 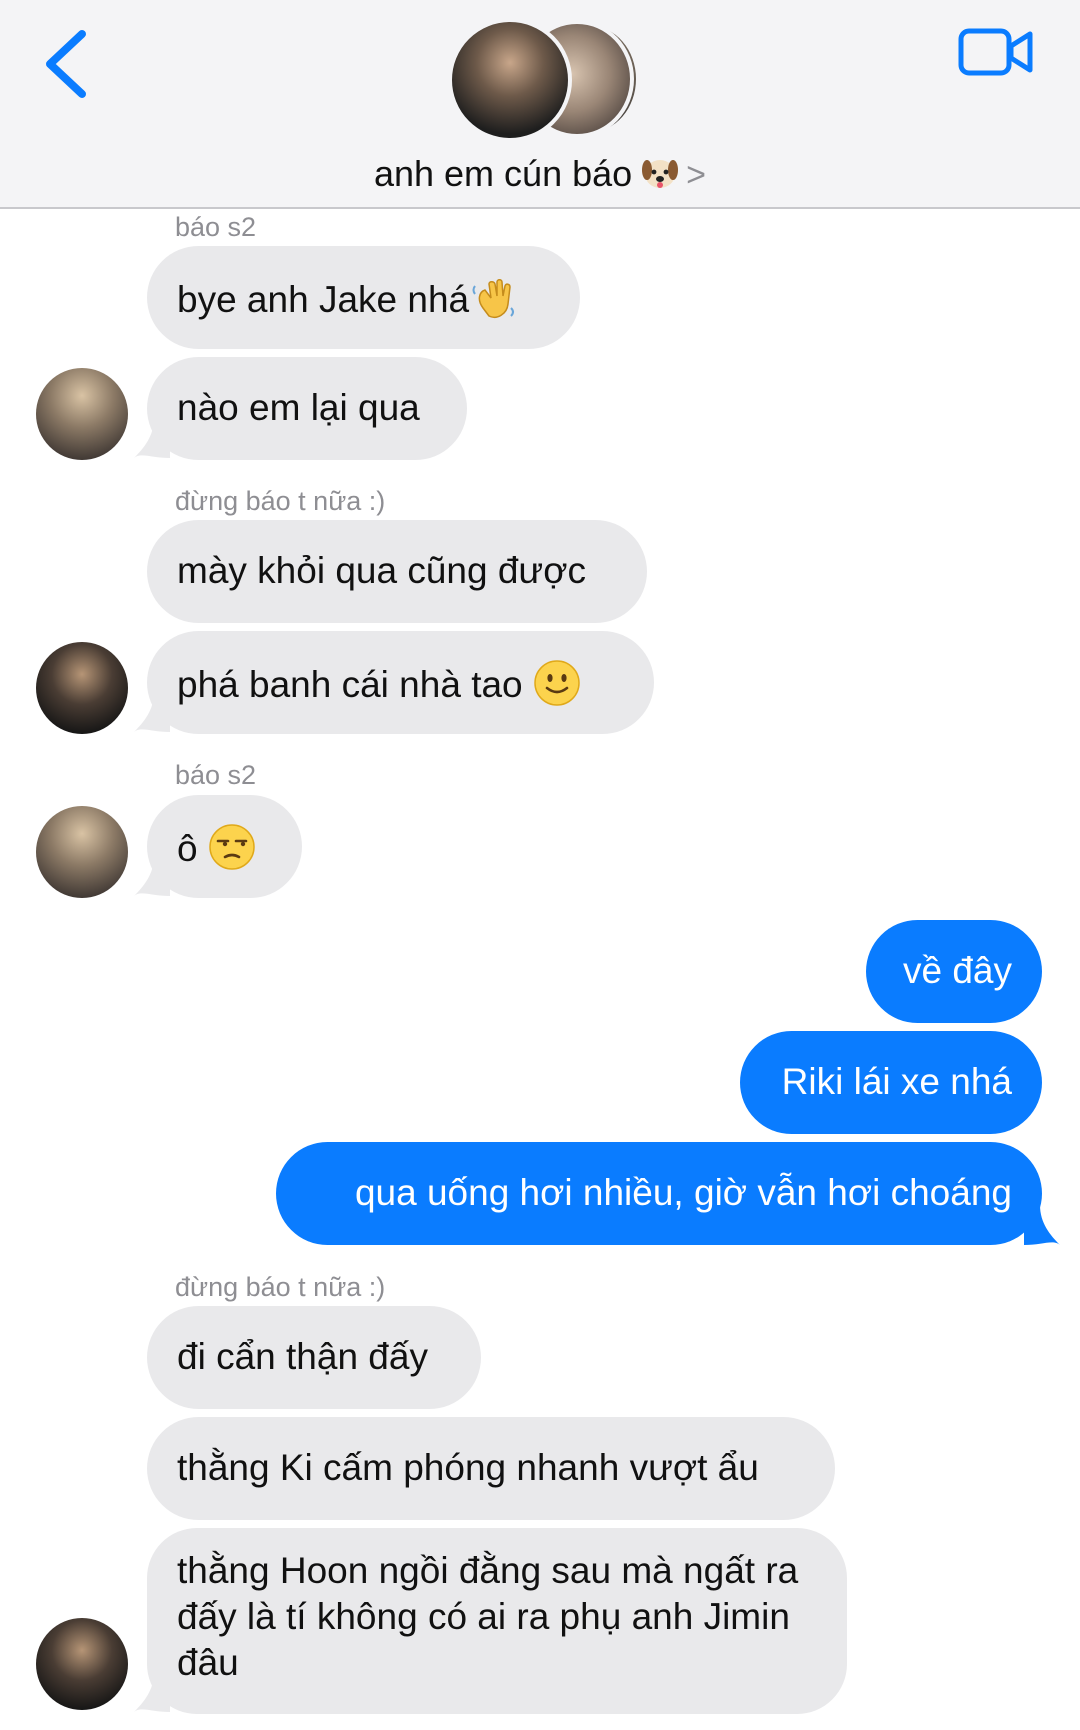 I want to click on dog-face-emoji, so click(x=660, y=174).